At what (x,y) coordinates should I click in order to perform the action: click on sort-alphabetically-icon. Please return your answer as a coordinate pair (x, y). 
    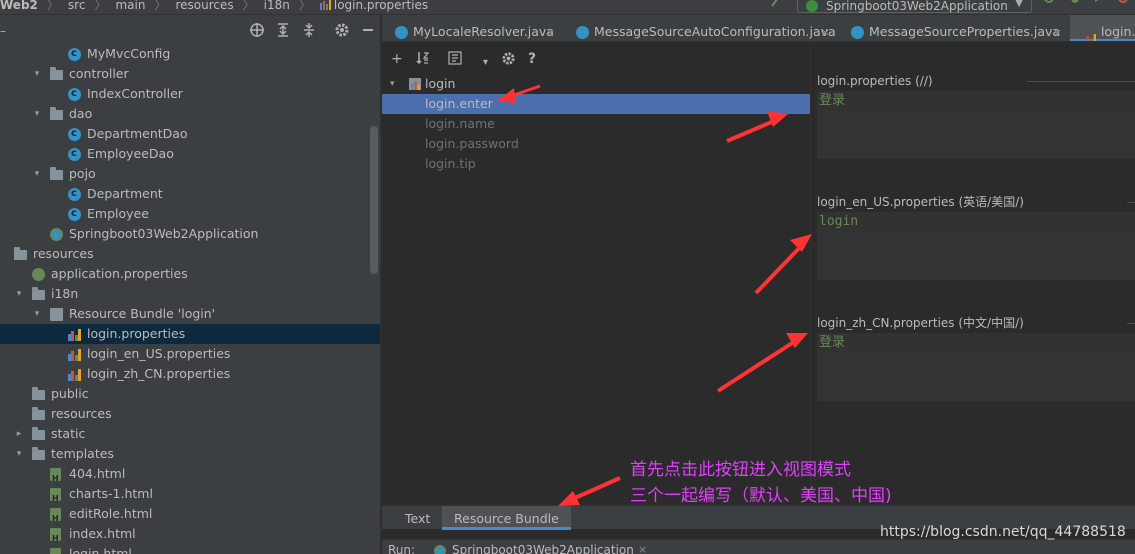
    Looking at the image, I should click on (423, 58).